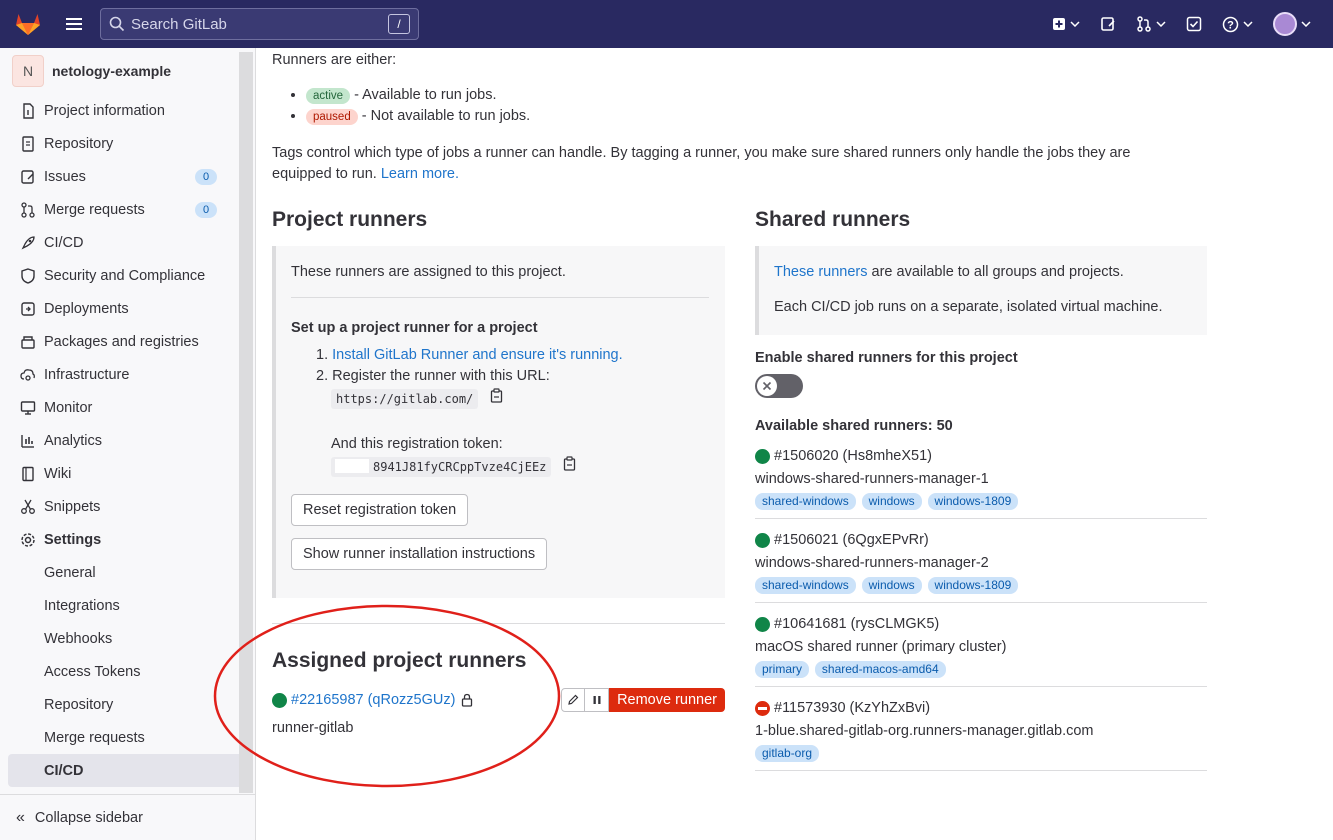  What do you see at coordinates (1059, 24) in the screenshot?
I see `plus-square-icon` at bounding box center [1059, 24].